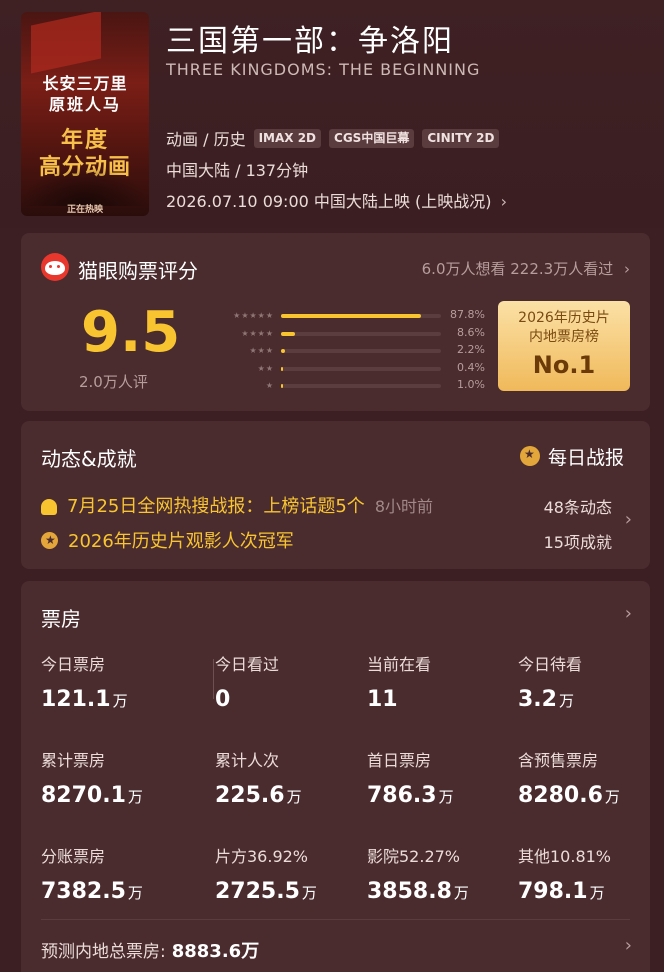  Describe the element at coordinates (92, 795) in the screenshot. I see `stat-value: 8270.1 万` at that location.